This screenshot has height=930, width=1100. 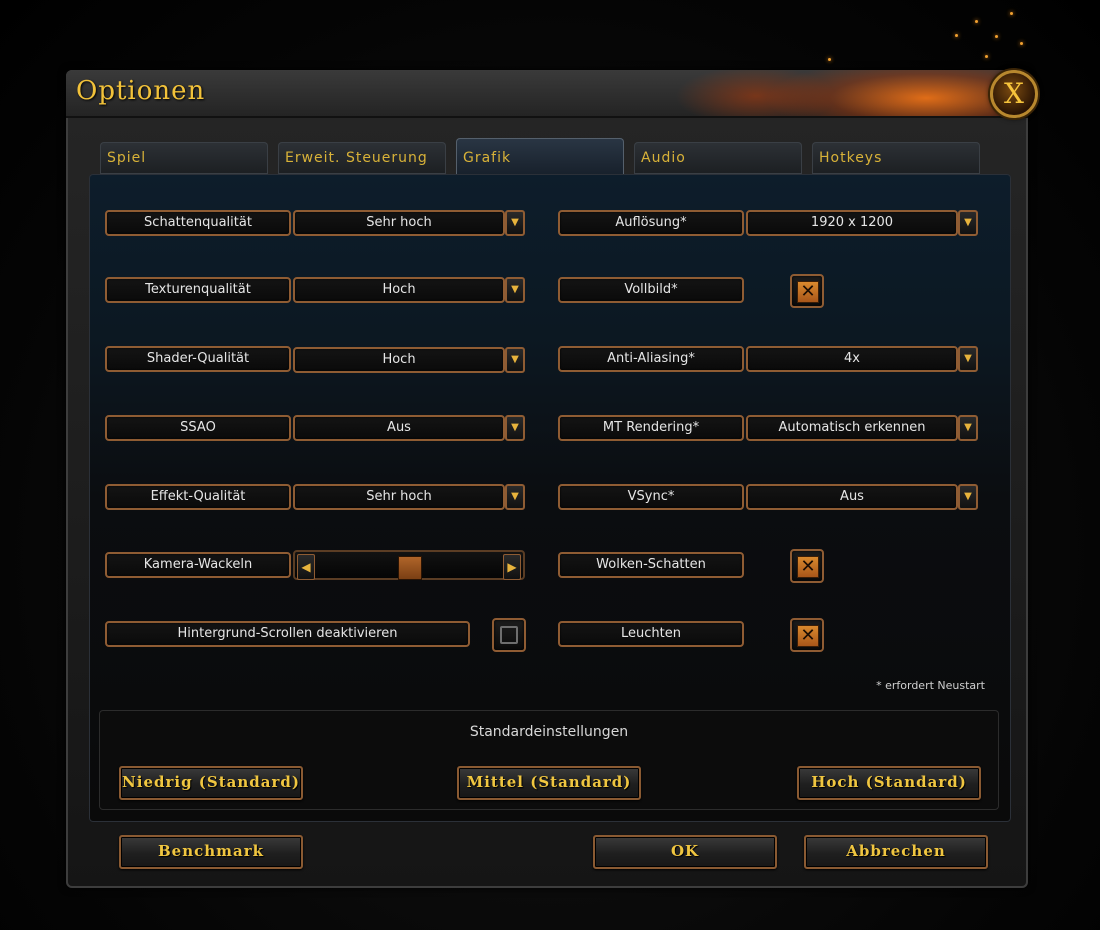 I want to click on resolution-label: Auflösung*, so click(x=651, y=223).